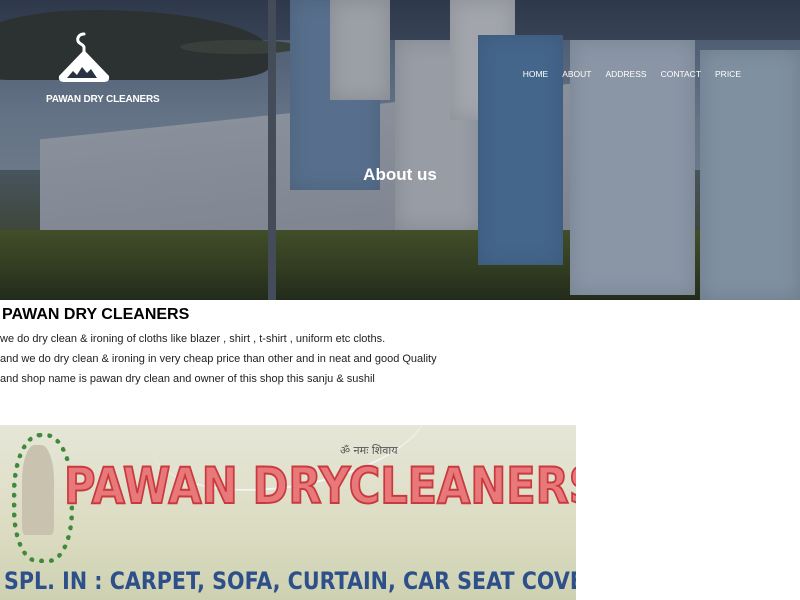 The image size is (800, 600). I want to click on nav-address: ADDRESS, so click(625, 74).